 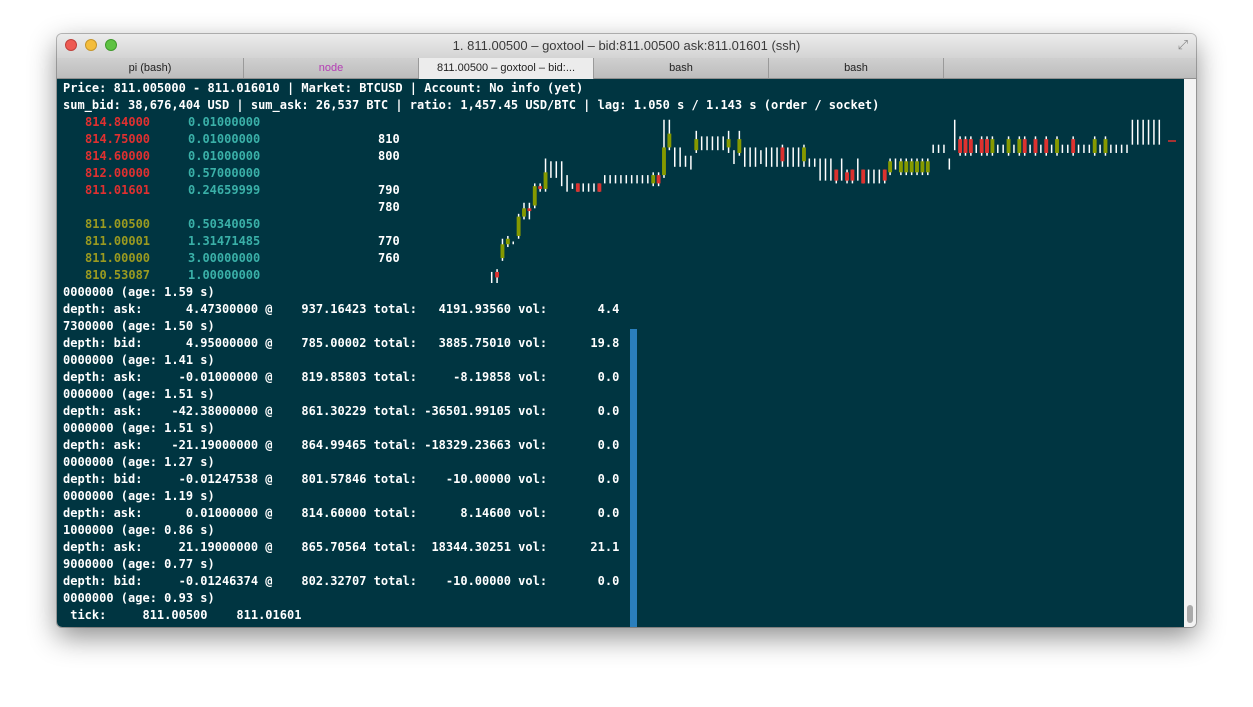 I want to click on scrollbar, so click(x=1190, y=353).